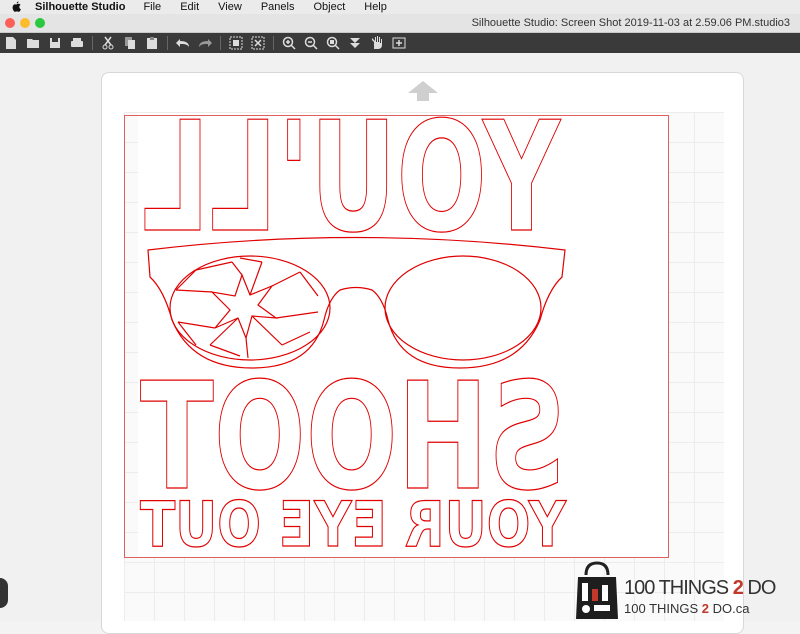 The width and height of the screenshot is (800, 634). Describe the element at coordinates (705, 608) in the screenshot. I see `watermark-url-two: 2` at that location.